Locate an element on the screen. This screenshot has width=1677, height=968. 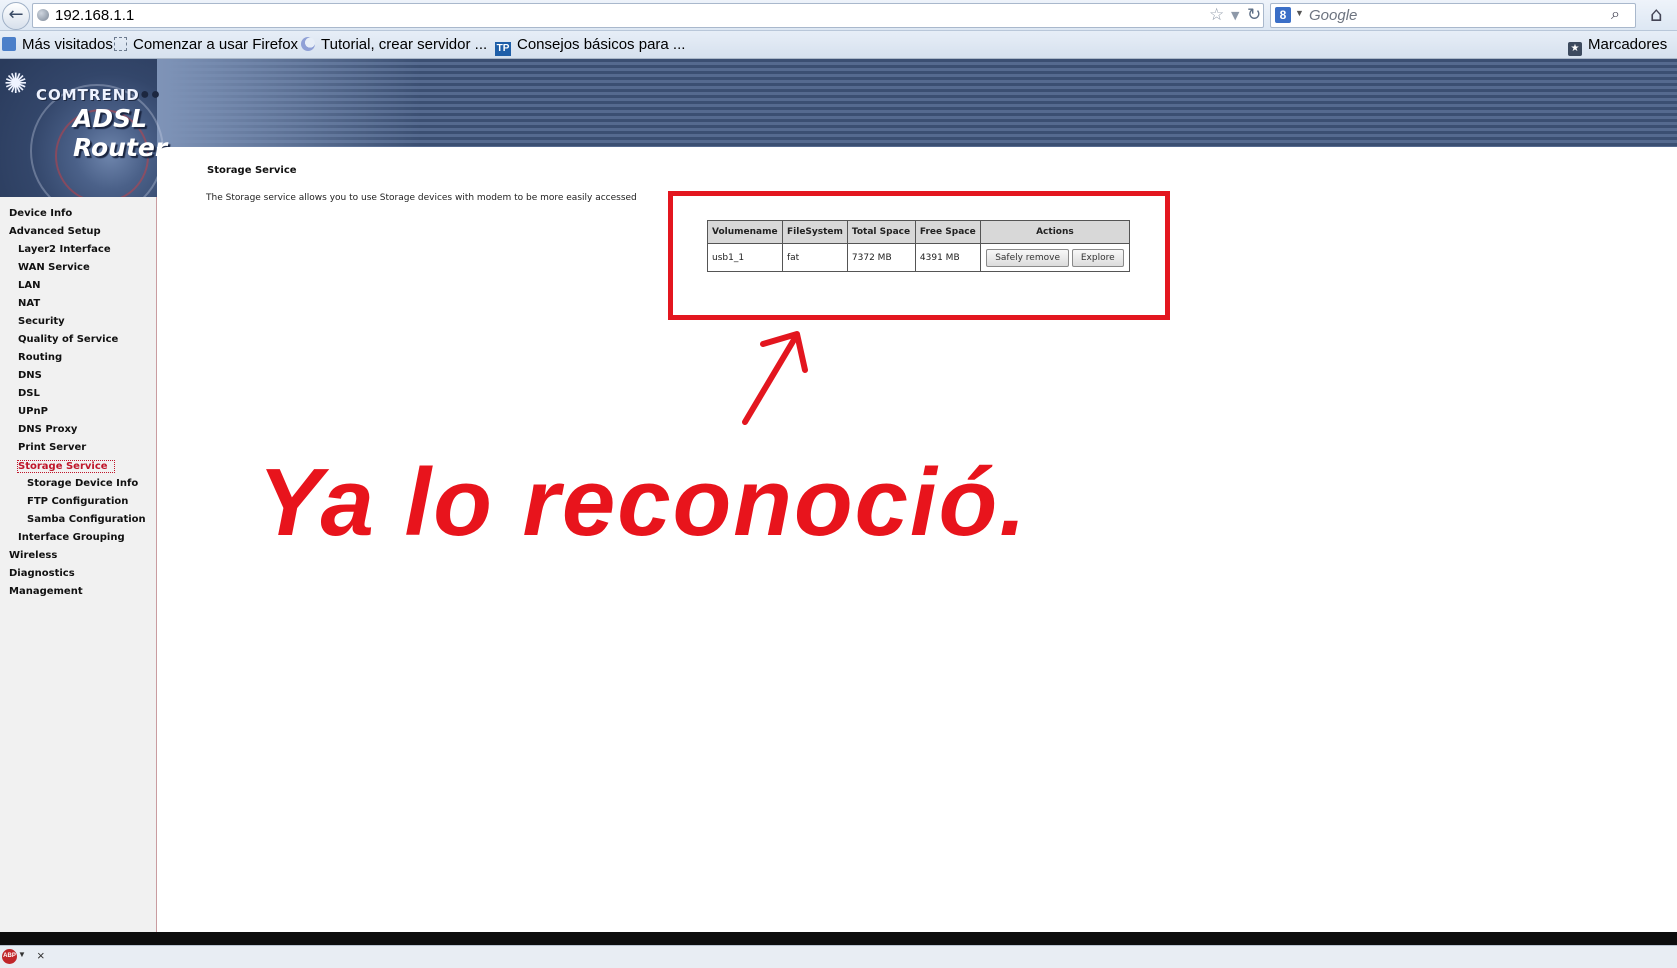
annotation-text: Ya lo reconoció. is located at coordinates (643, 502).